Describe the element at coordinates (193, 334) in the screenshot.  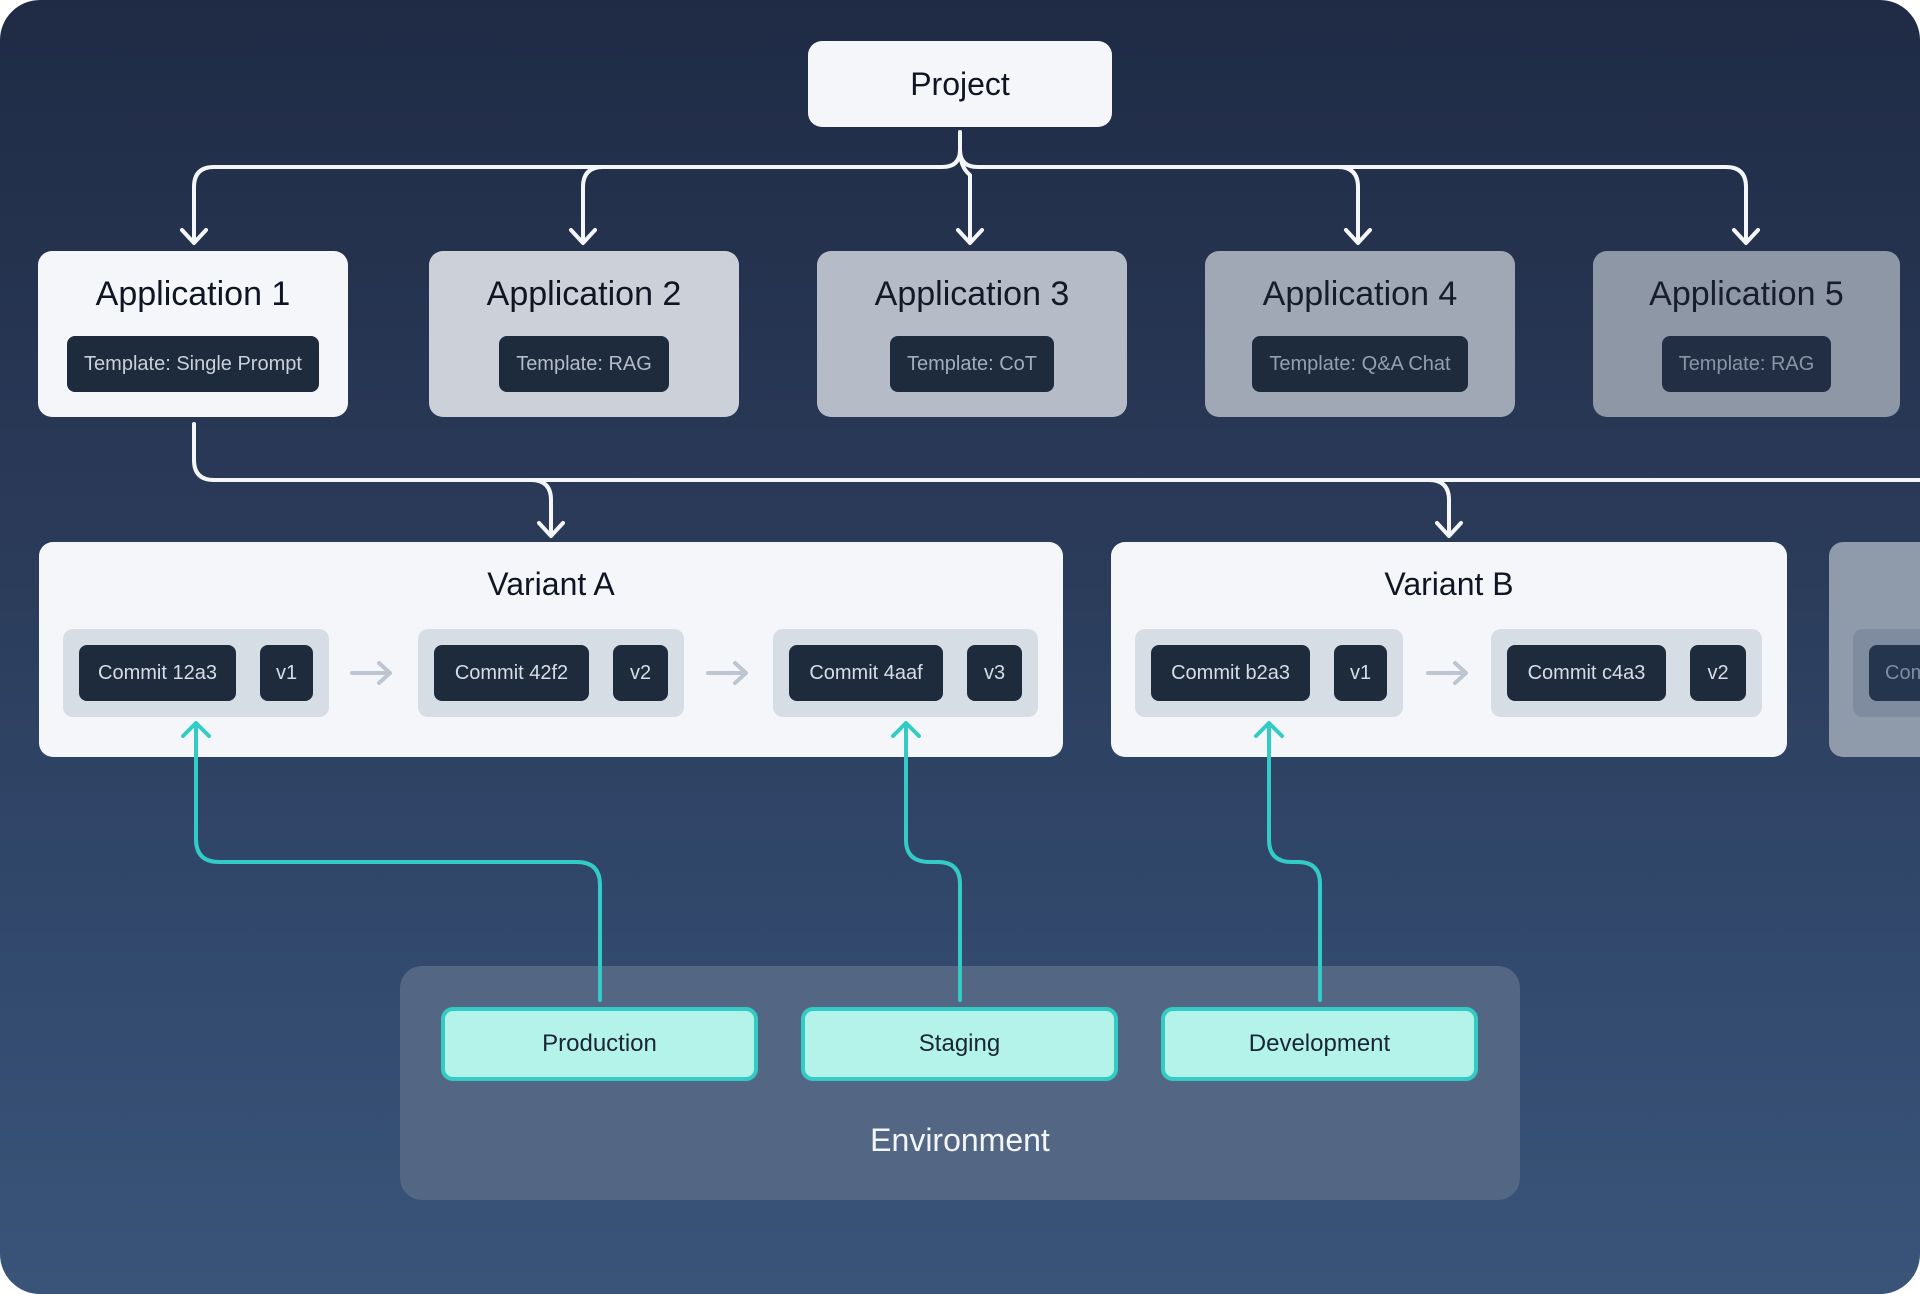
I see `application-node-1: Application 1 Template: Single Prompt` at that location.